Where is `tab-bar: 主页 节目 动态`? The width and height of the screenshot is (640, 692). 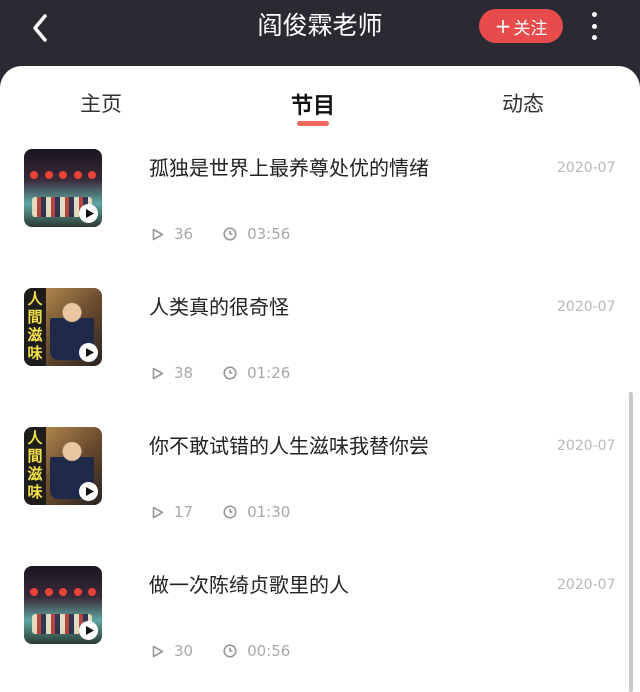 tab-bar: 主页 节目 动态 is located at coordinates (320, 101).